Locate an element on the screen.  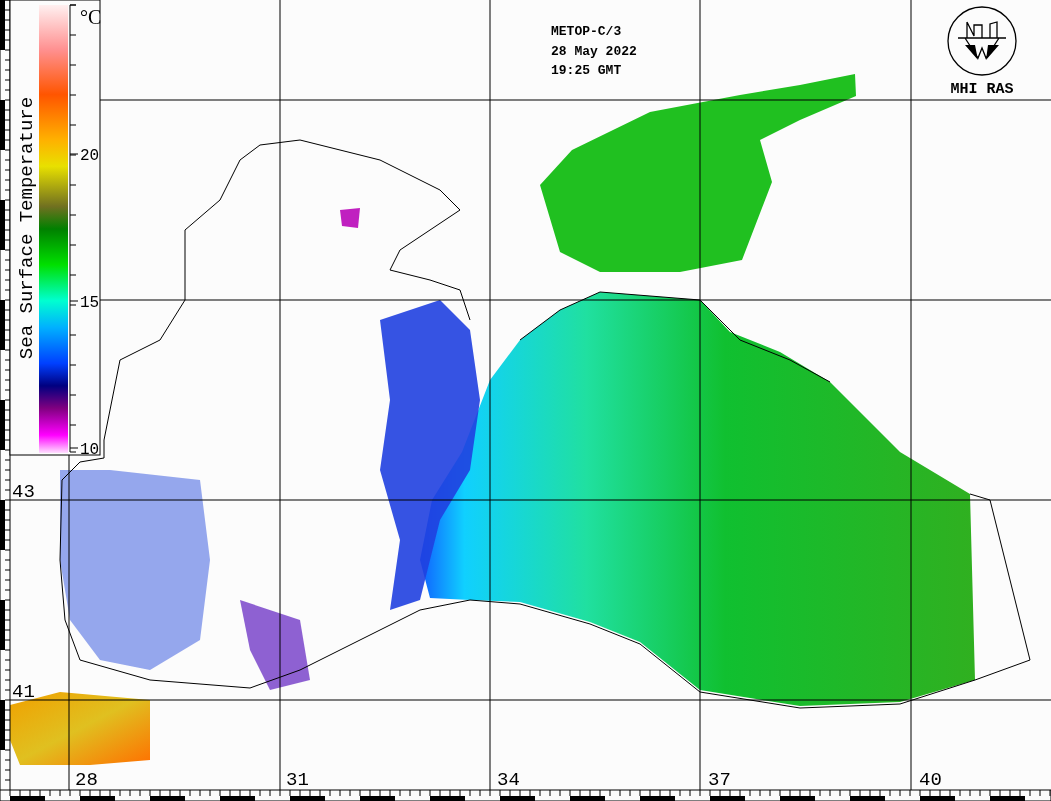
longitude-label: 40 is located at coordinates (930, 780).